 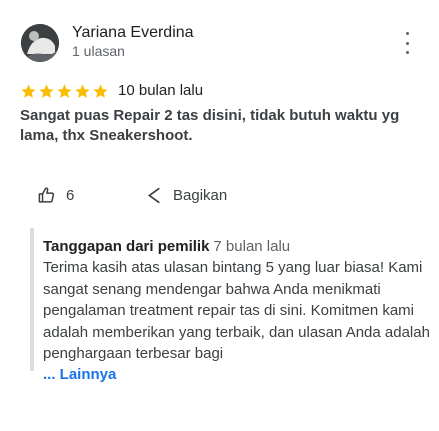 I want to click on star-rating, so click(x=65, y=91).